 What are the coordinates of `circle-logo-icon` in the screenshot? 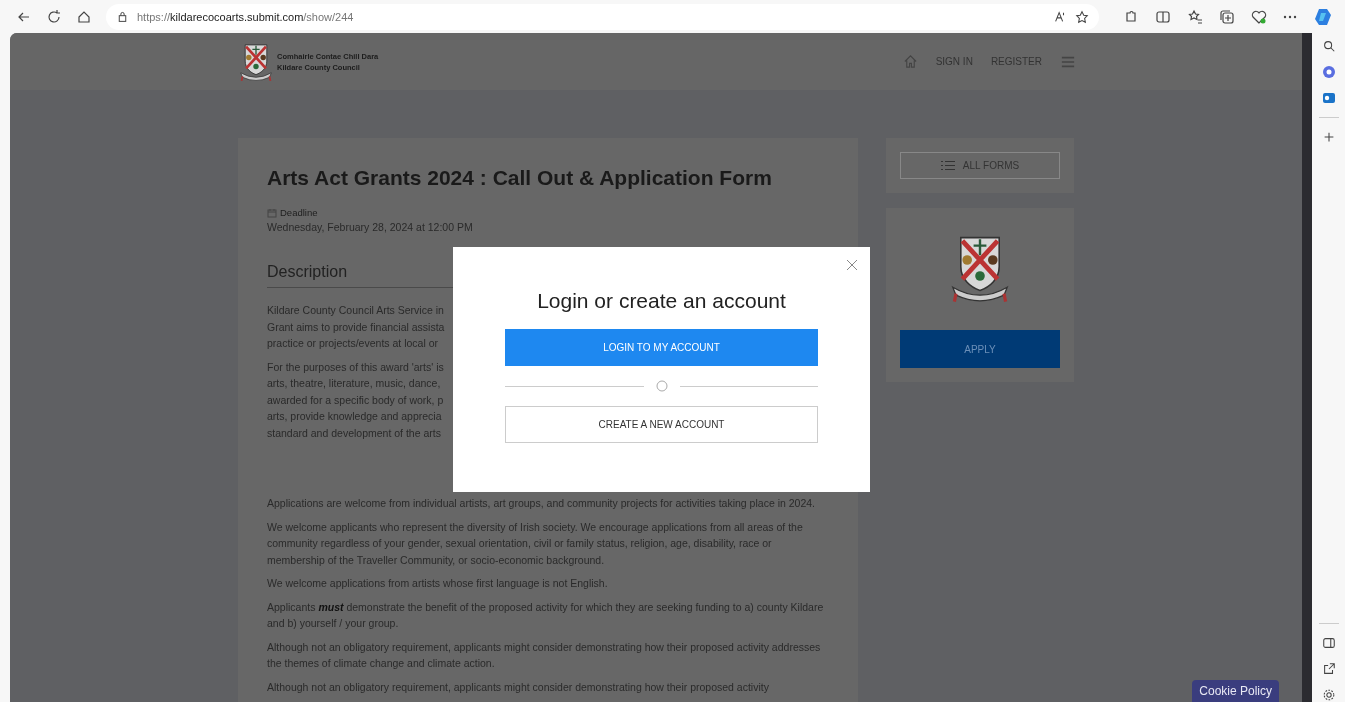 It's located at (1328, 72).